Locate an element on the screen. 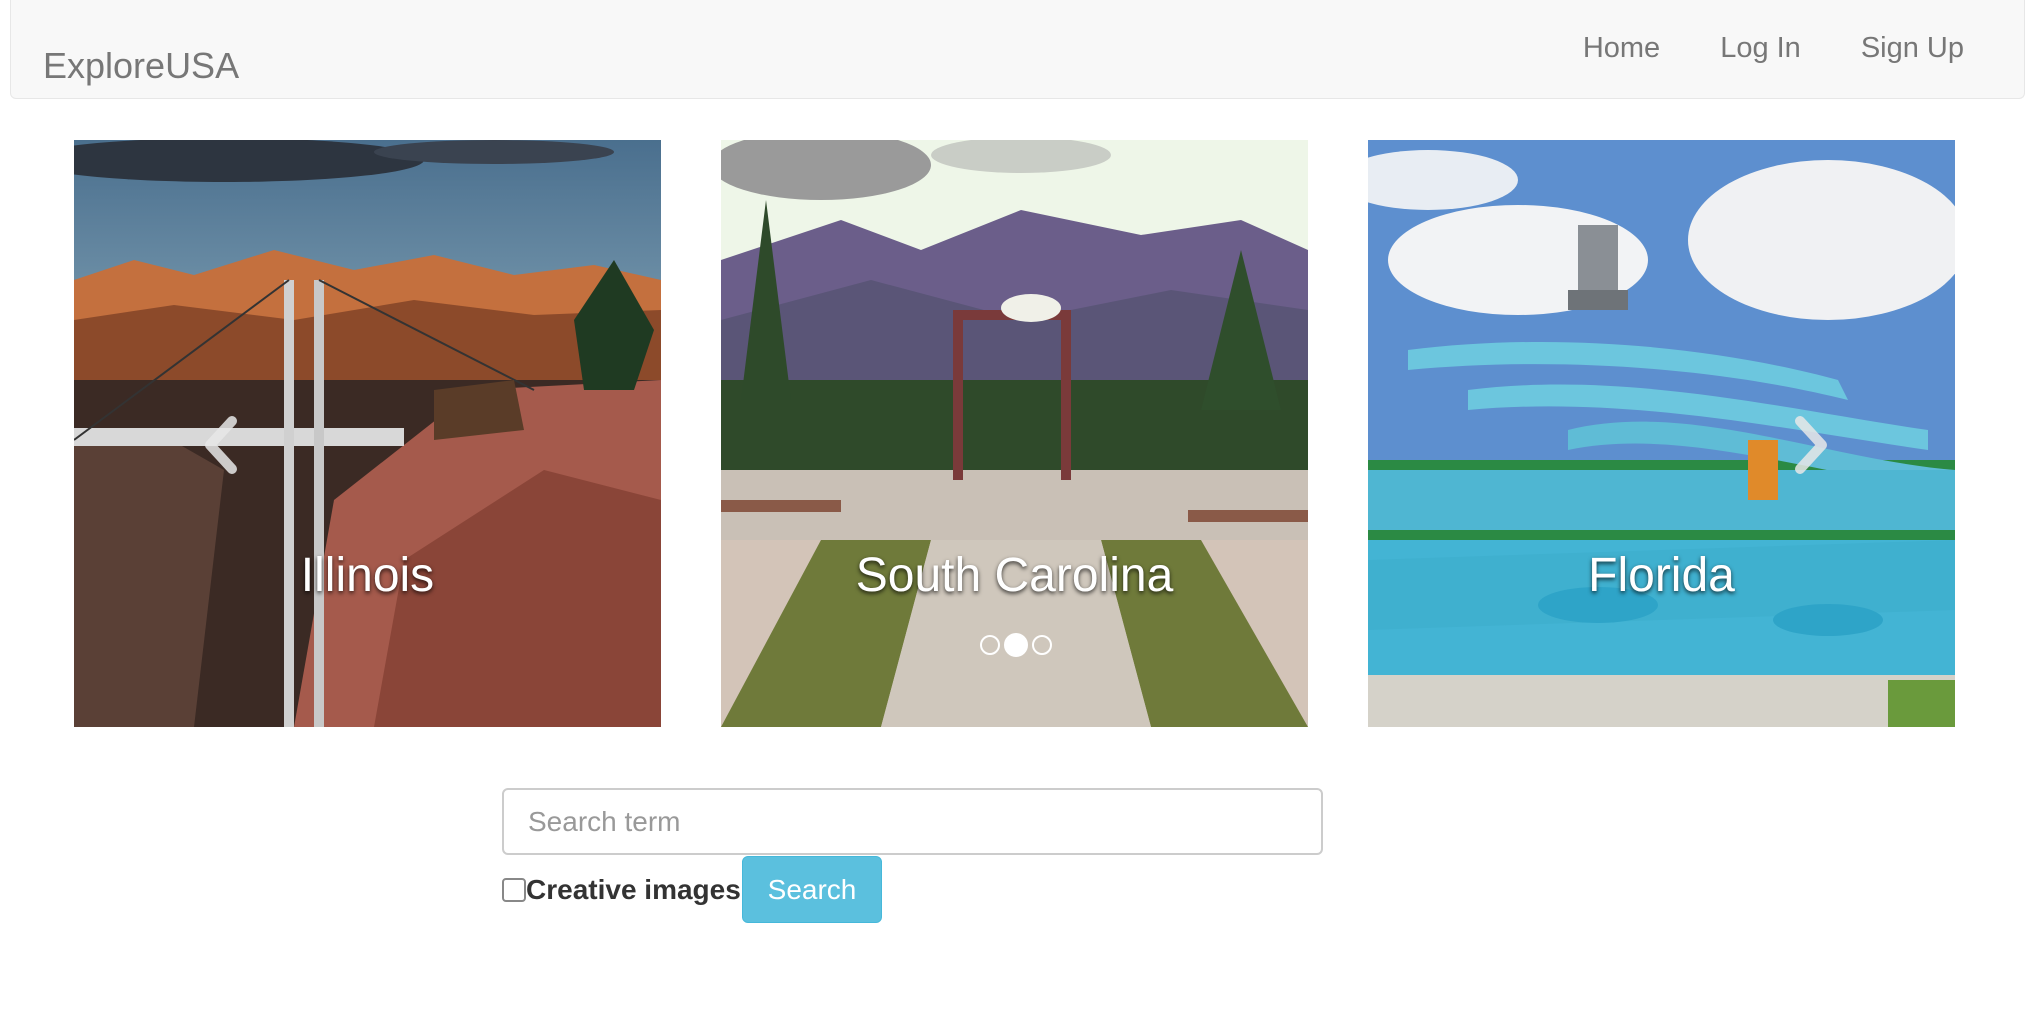 Image resolution: width=2030 pixels, height=1010 pixels. search-input is located at coordinates (912, 821).